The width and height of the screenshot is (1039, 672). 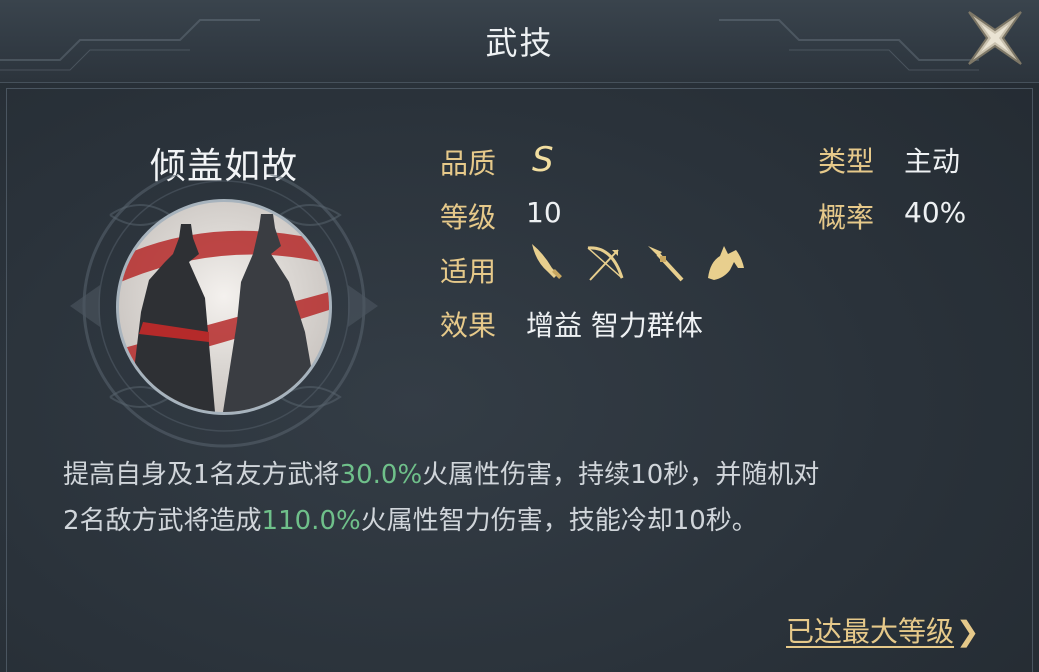 I want to click on desc-text: 火属性智力伤害，技能冷却10秒。, so click(x=559, y=521).